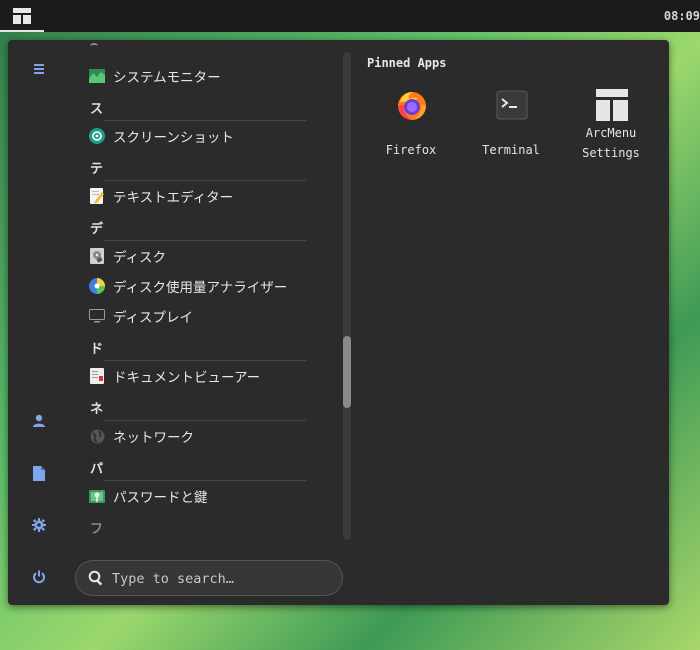  Describe the element at coordinates (192, 106) in the screenshot. I see `category-header: ス` at that location.